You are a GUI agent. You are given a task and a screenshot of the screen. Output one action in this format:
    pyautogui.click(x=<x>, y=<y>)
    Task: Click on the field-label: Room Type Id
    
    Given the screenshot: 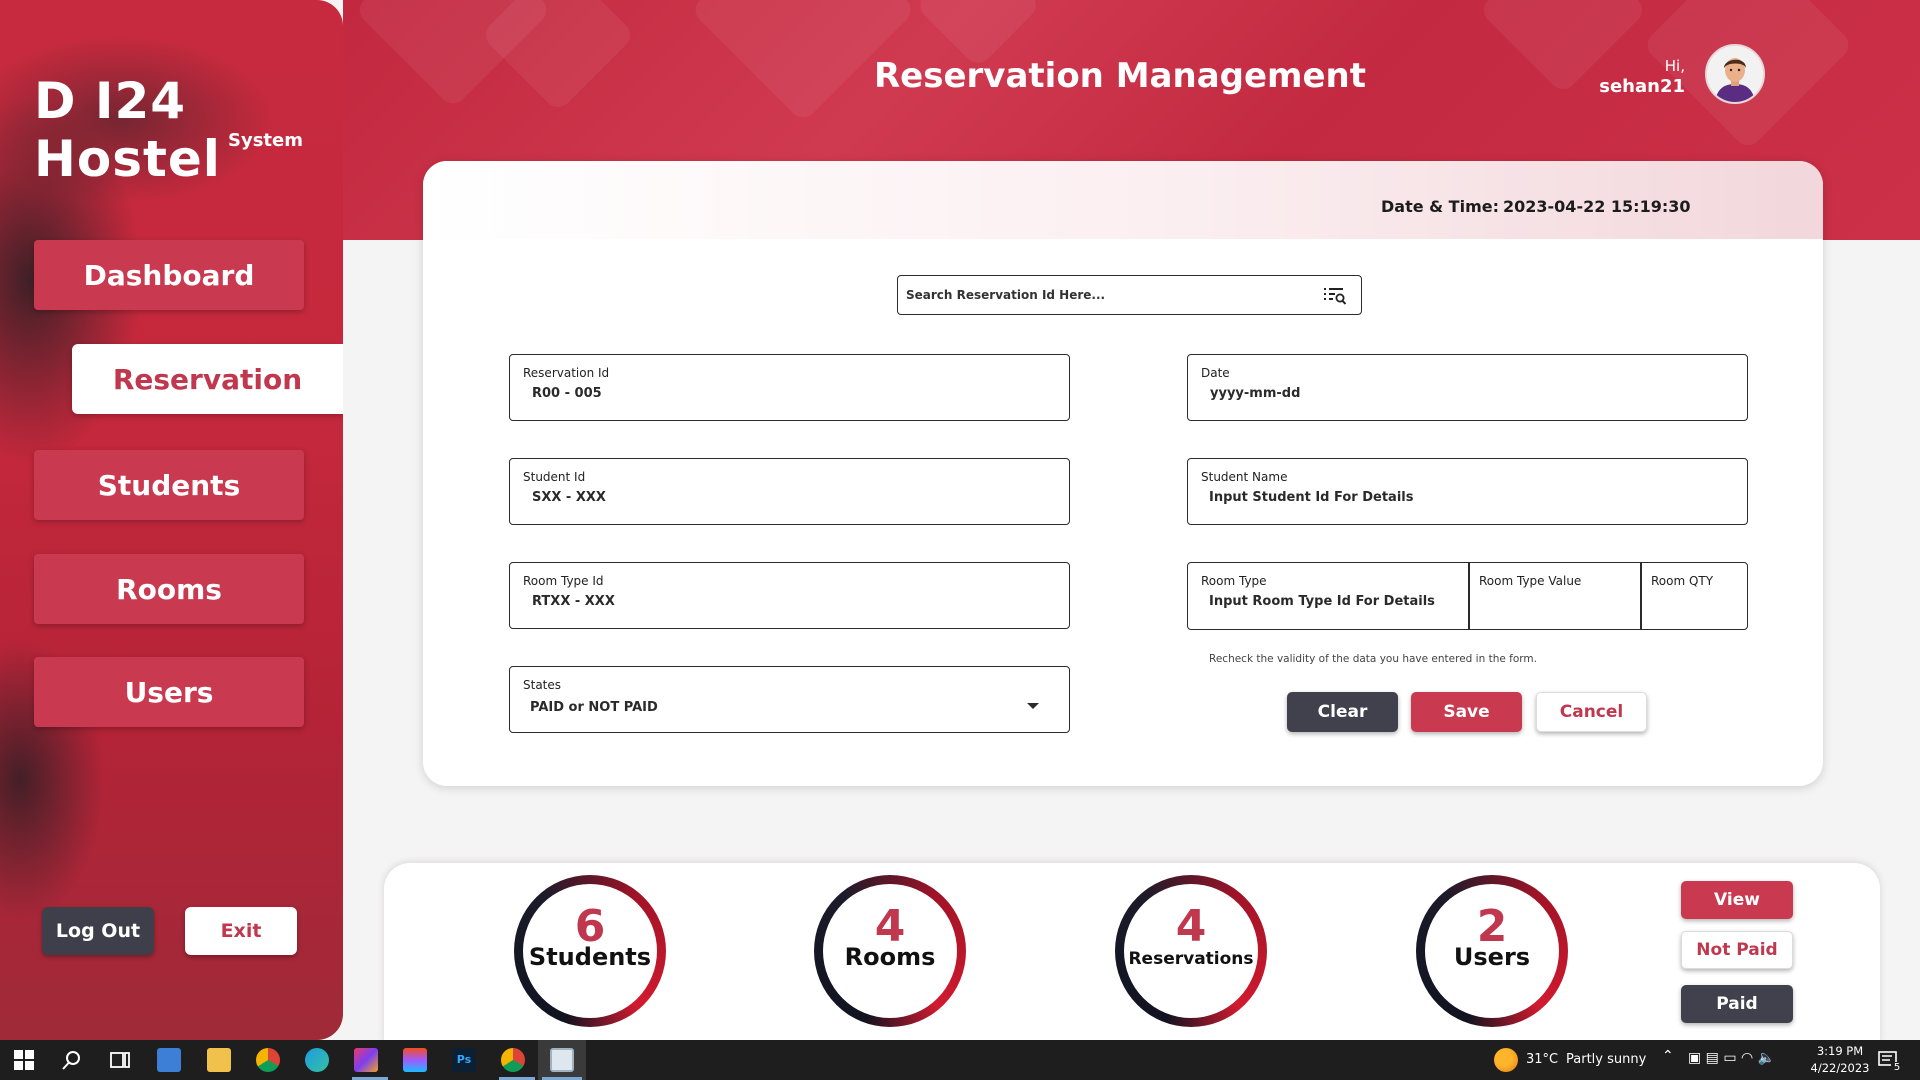 What is the action you would take?
    pyautogui.click(x=563, y=581)
    